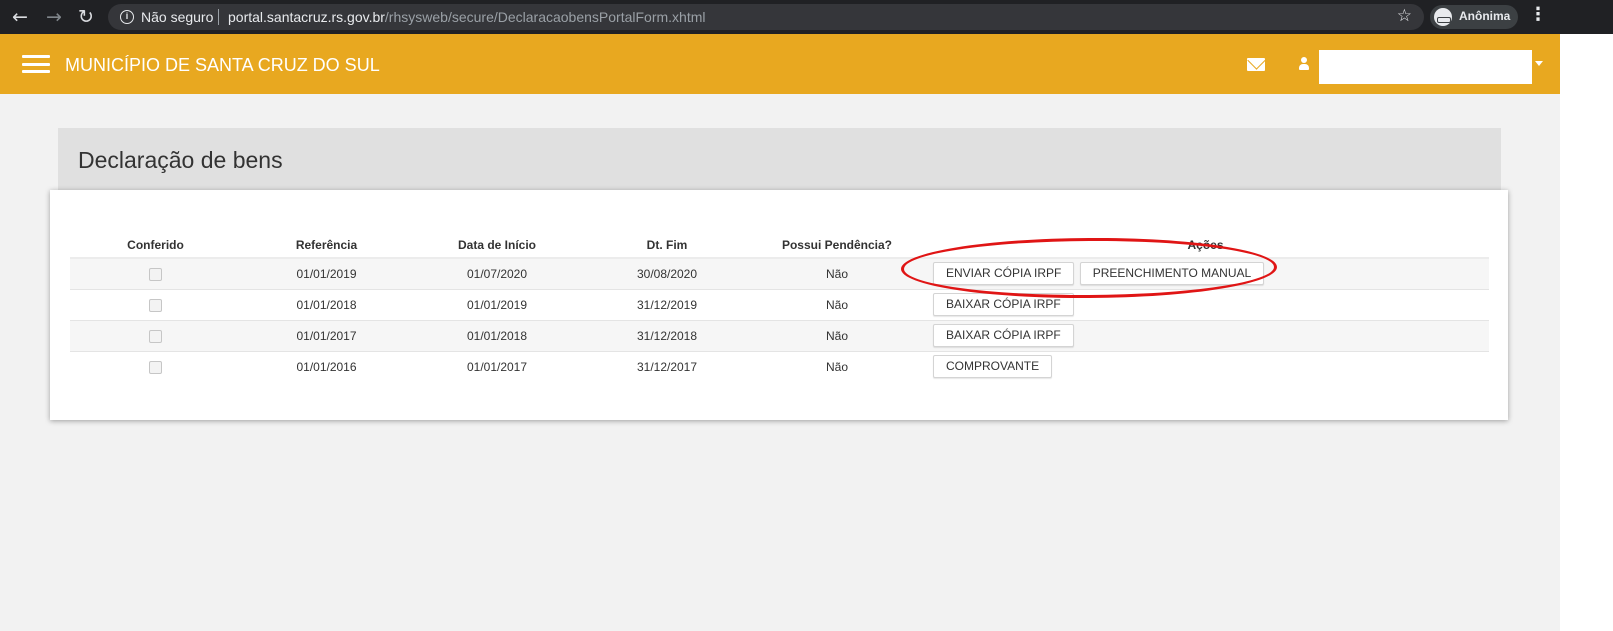 This screenshot has width=1613, height=631. Describe the element at coordinates (1425, 67) in the screenshot. I see `user-name-redacted` at that location.